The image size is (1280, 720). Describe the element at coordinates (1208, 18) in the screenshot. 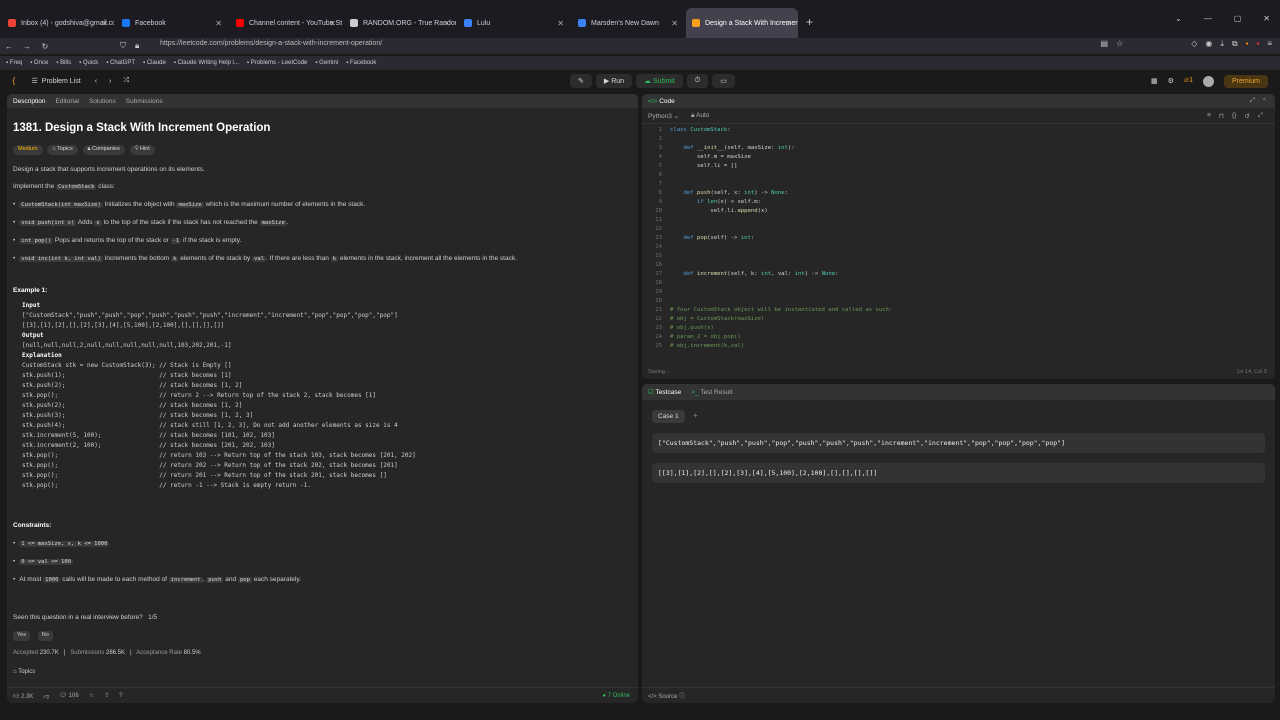

I see `minimize-icon: —` at that location.